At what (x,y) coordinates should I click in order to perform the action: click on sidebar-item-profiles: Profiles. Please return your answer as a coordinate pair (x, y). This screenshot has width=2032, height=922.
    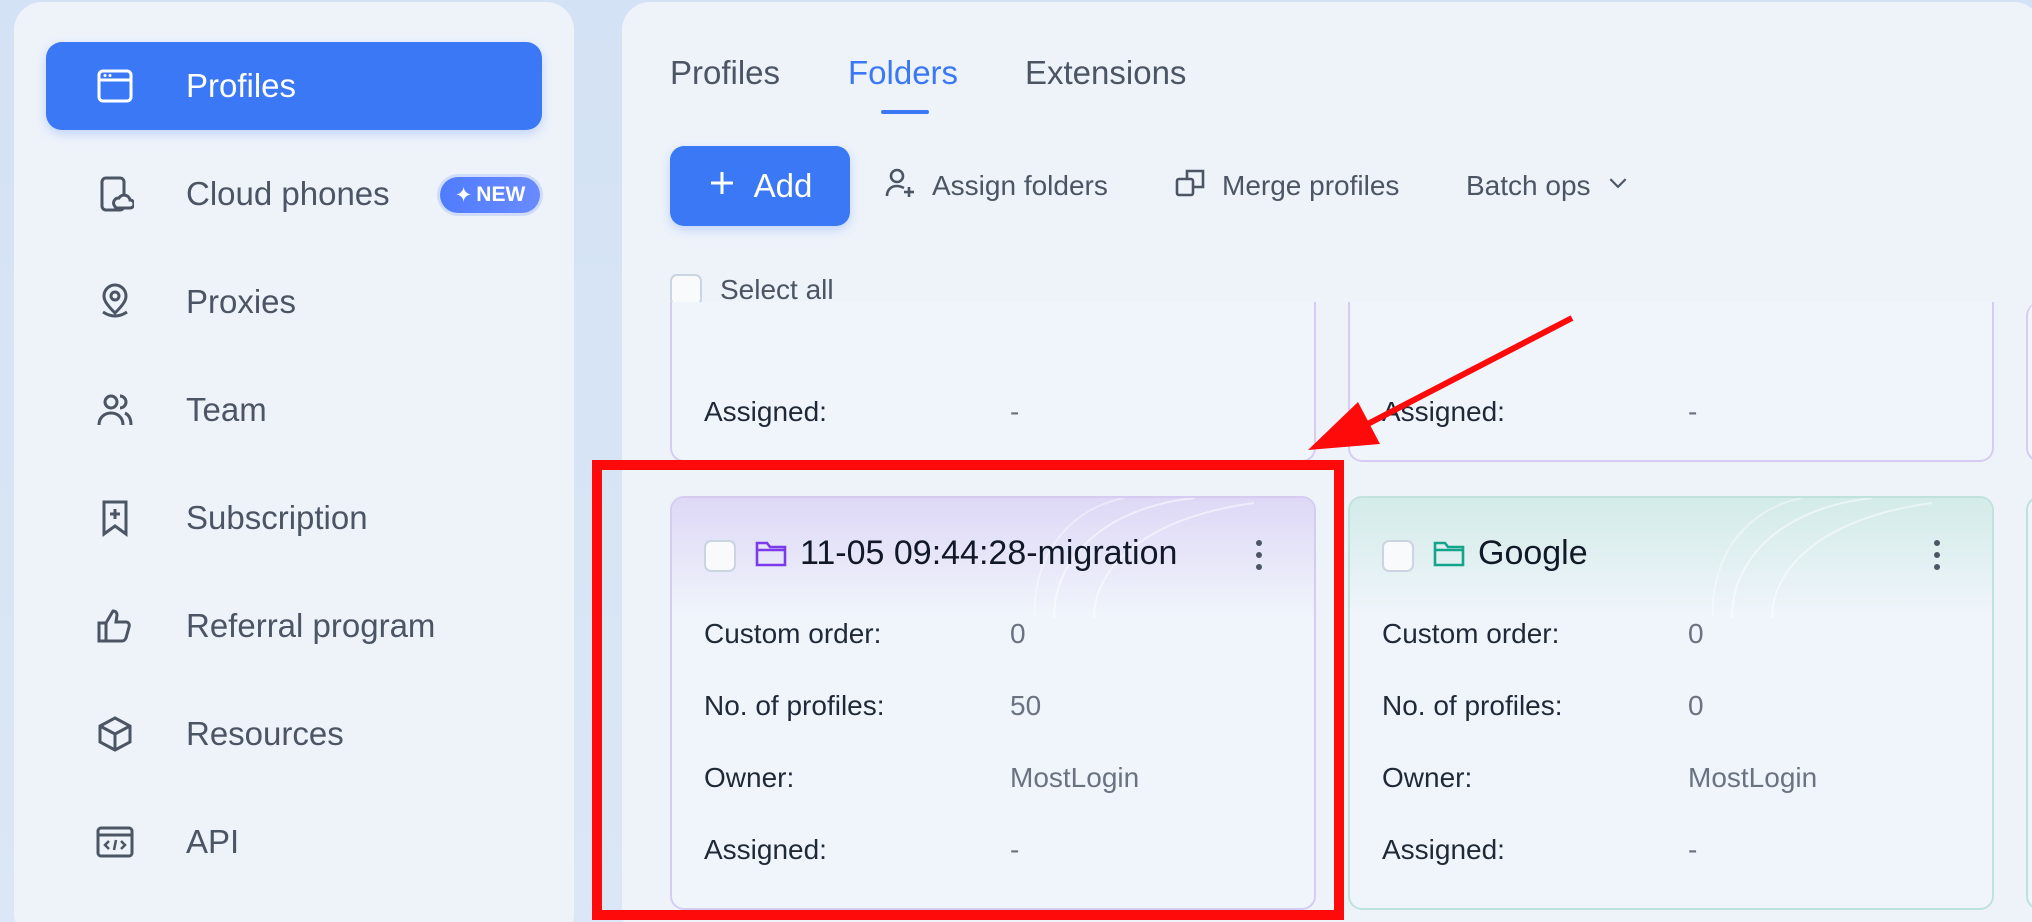
    Looking at the image, I should click on (294, 86).